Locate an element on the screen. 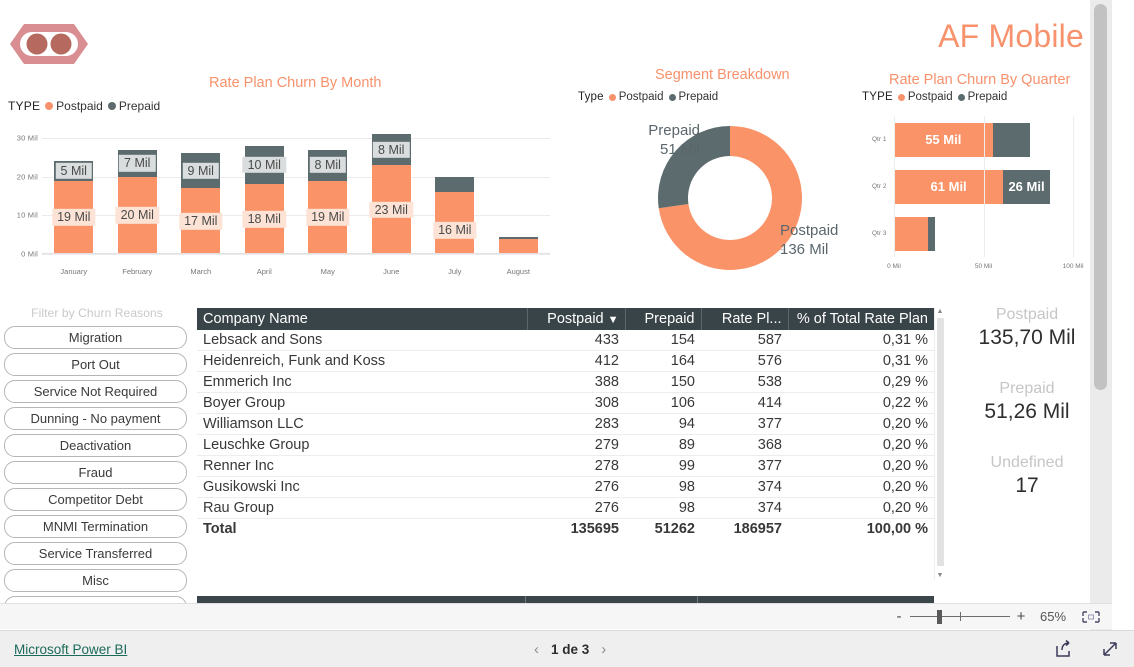 The height and width of the screenshot is (667, 1134). bar-segment-prepaid: 5 Mil is located at coordinates (74, 171).